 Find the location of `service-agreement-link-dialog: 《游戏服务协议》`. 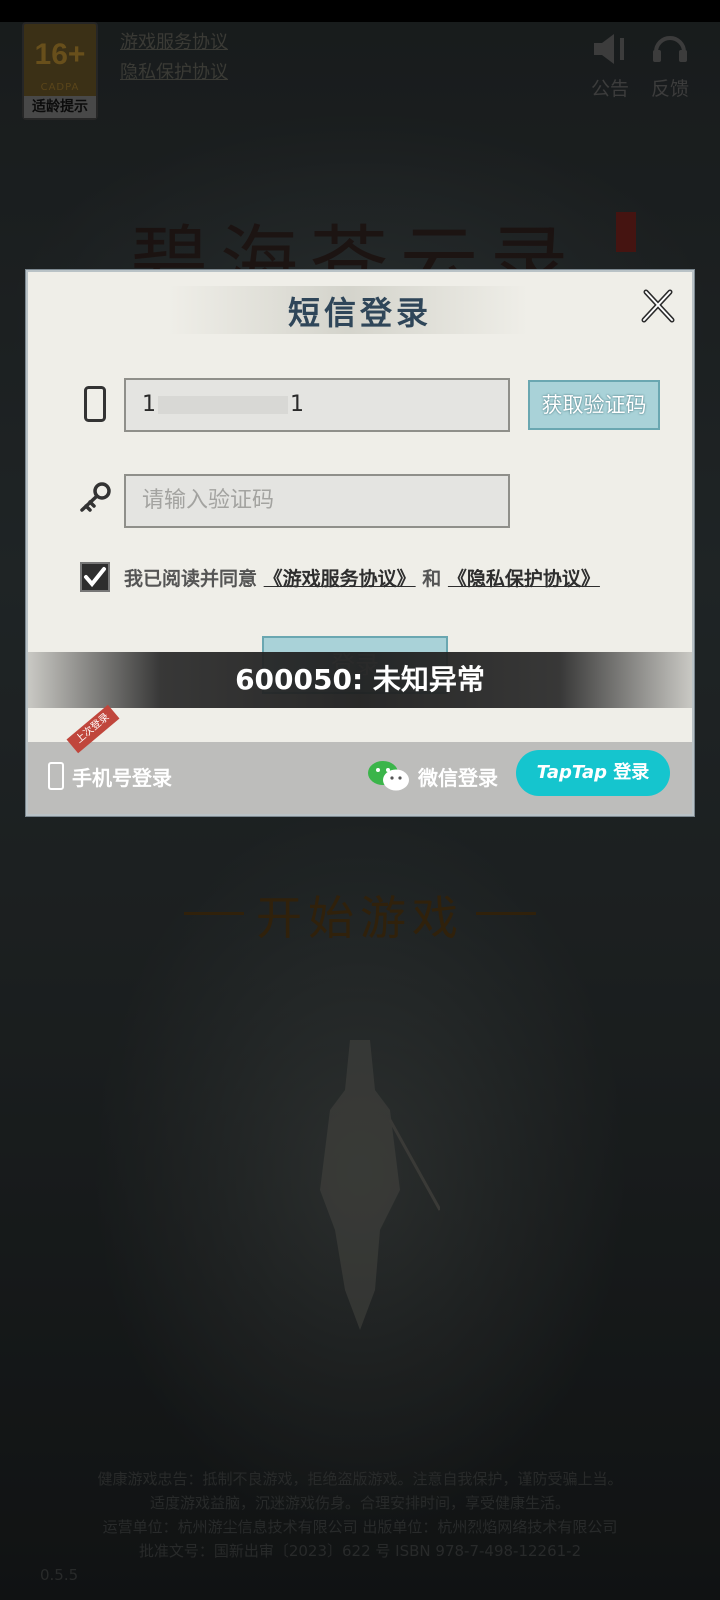

service-agreement-link-dialog: 《游戏服务协议》 is located at coordinates (340, 579).